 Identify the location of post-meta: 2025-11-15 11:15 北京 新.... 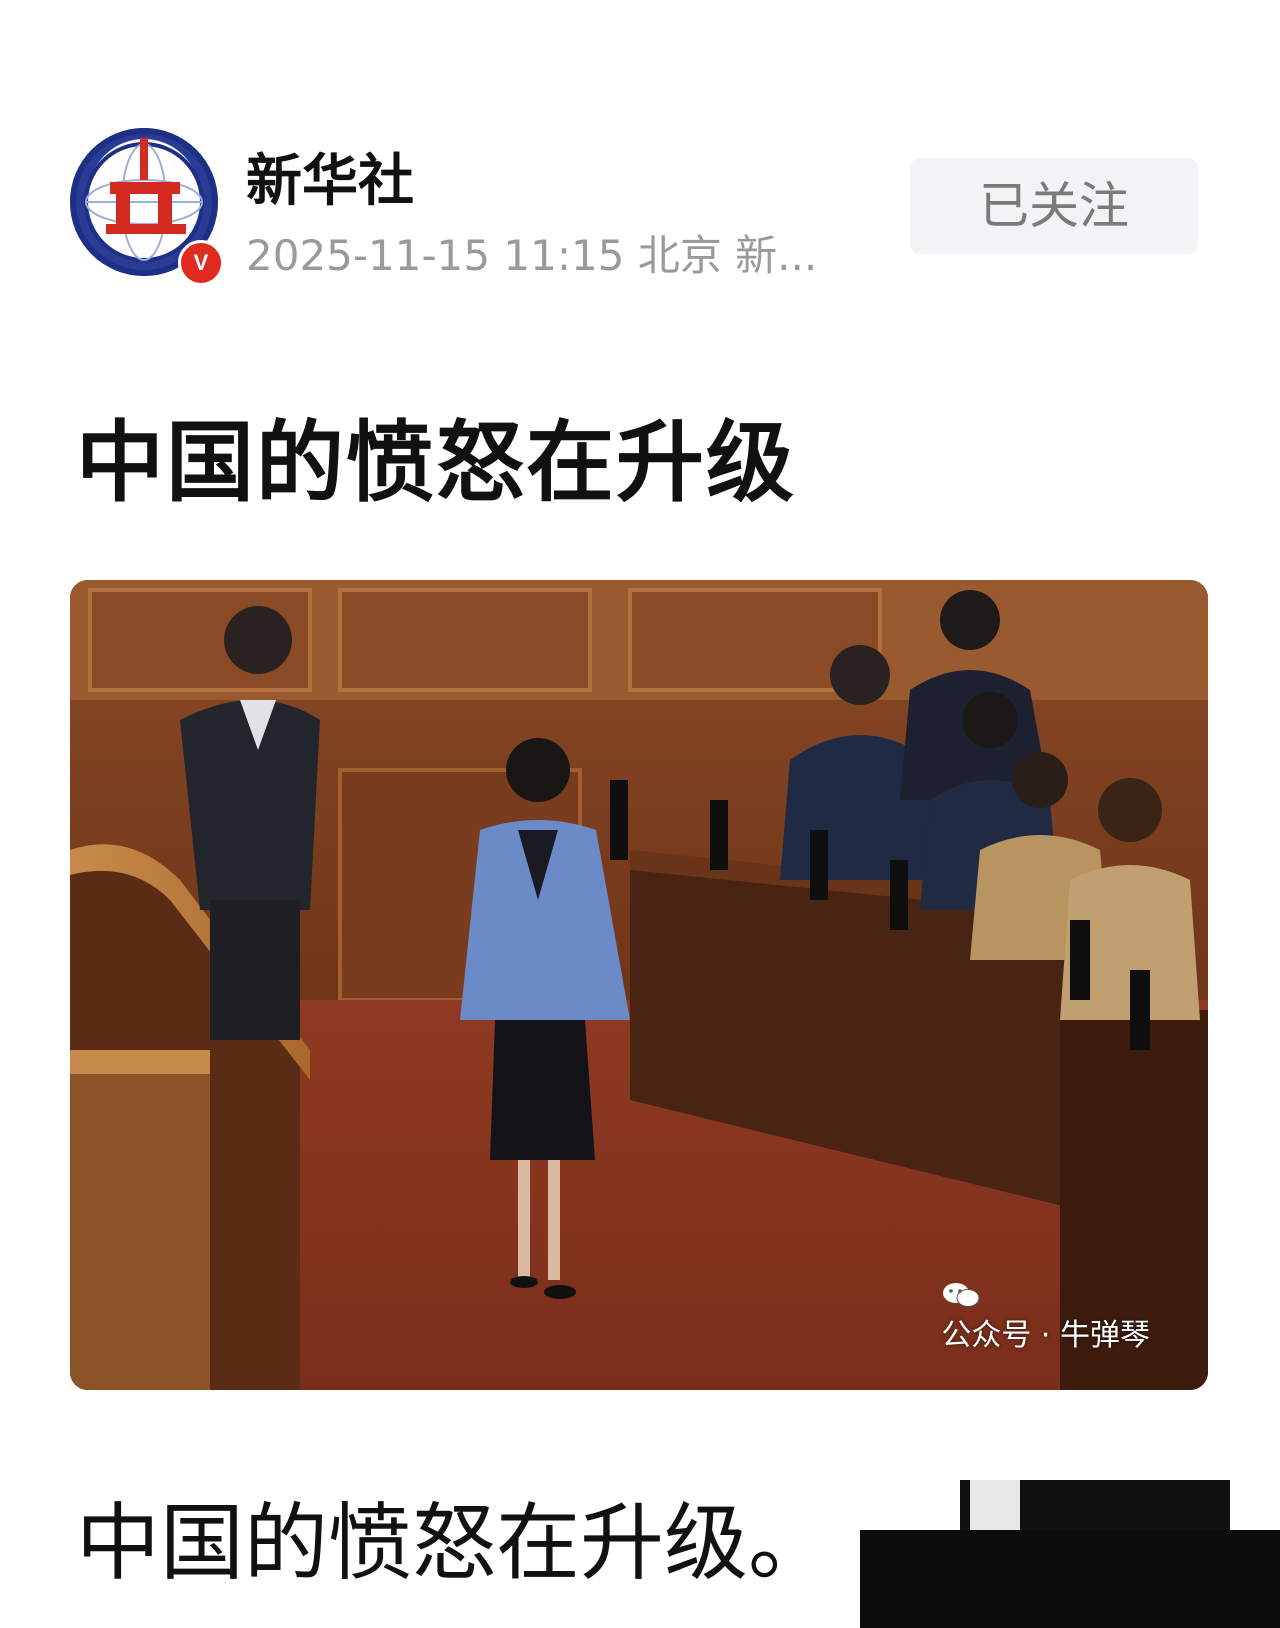
(532, 255).